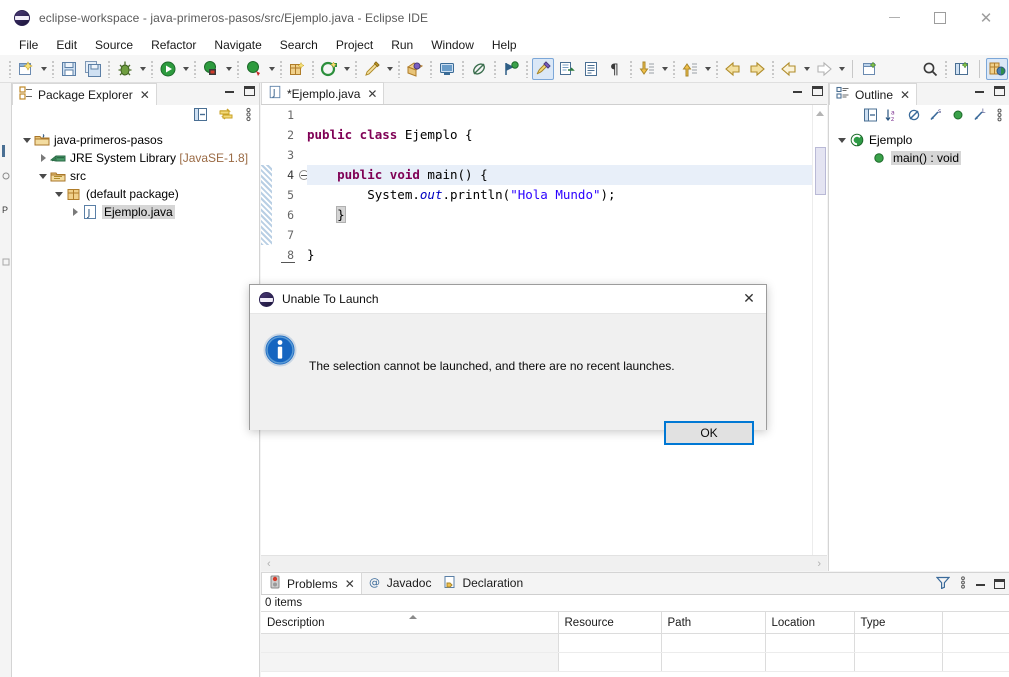  Describe the element at coordinates (6, 380) in the screenshot. I see `left-fast-view-bar: P` at that location.